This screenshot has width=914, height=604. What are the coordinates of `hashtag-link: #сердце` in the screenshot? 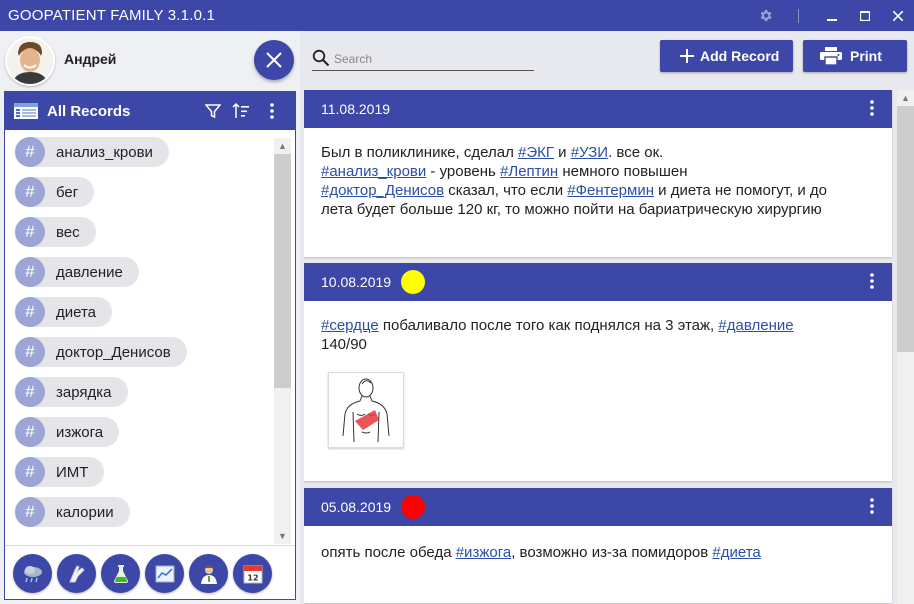 It's located at (350, 325).